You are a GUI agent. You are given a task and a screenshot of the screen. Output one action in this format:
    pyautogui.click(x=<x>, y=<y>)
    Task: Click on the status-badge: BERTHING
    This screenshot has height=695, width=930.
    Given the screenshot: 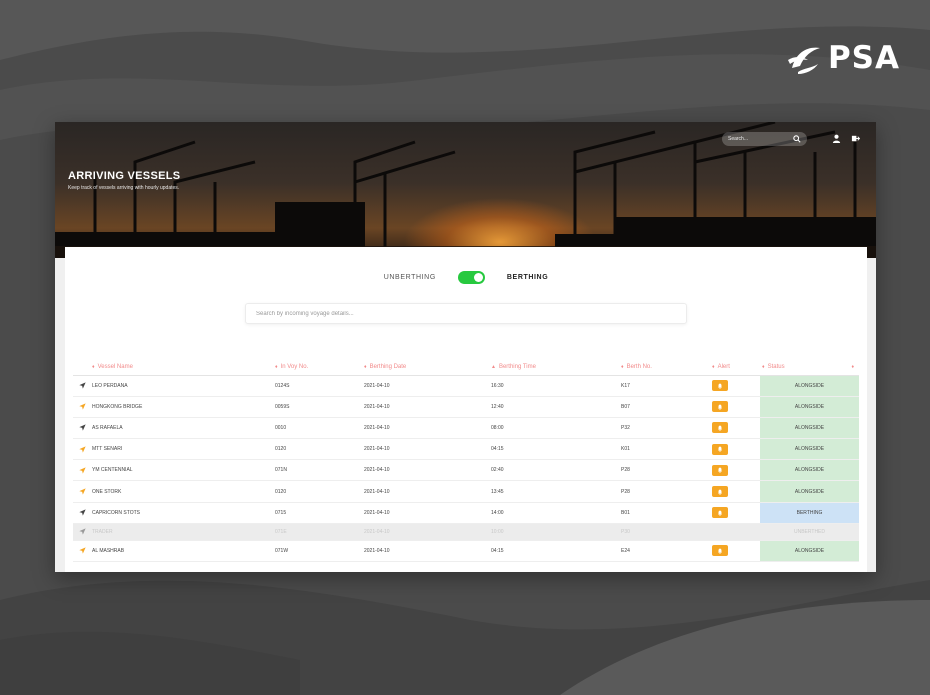 What is the action you would take?
    pyautogui.click(x=809, y=513)
    